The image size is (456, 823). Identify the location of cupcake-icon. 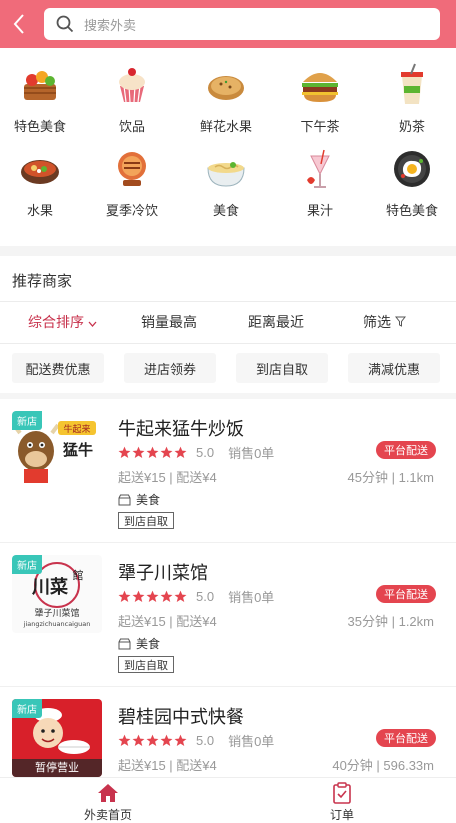
(132, 85).